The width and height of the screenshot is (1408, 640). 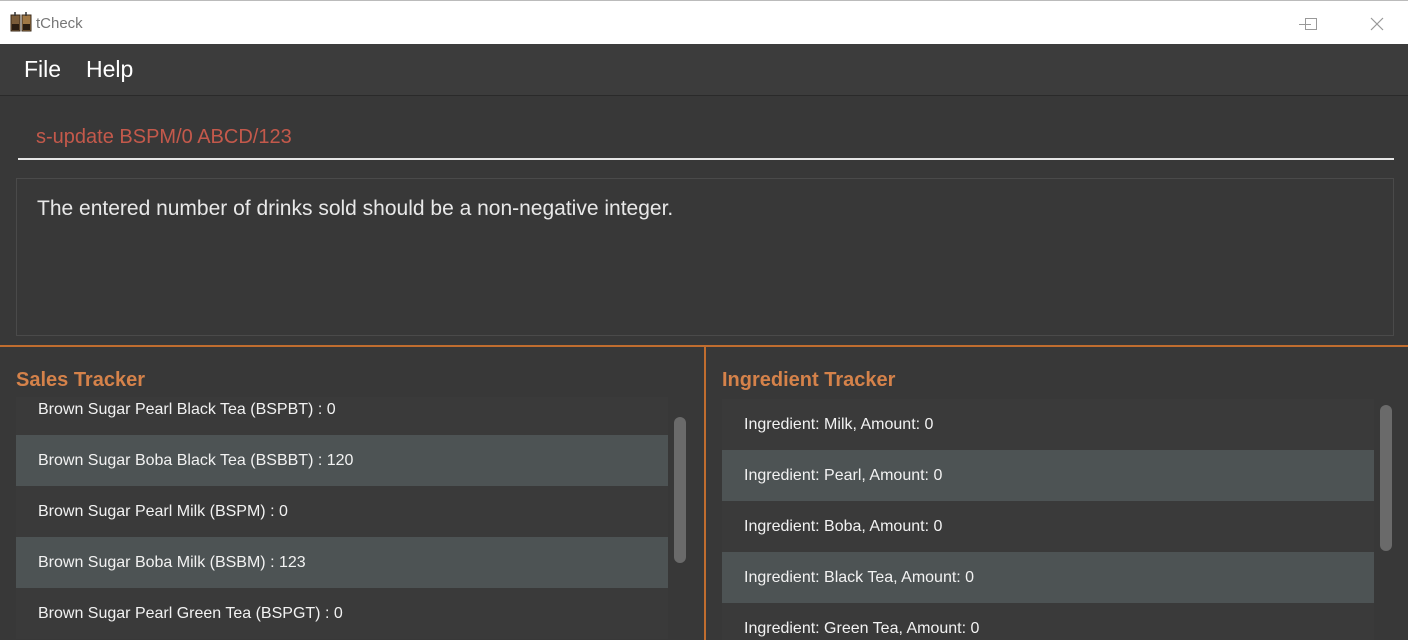 What do you see at coordinates (1048, 621) in the screenshot?
I see `ingredient-list-item: Ingredient: Green Tea, Amount: 0` at bounding box center [1048, 621].